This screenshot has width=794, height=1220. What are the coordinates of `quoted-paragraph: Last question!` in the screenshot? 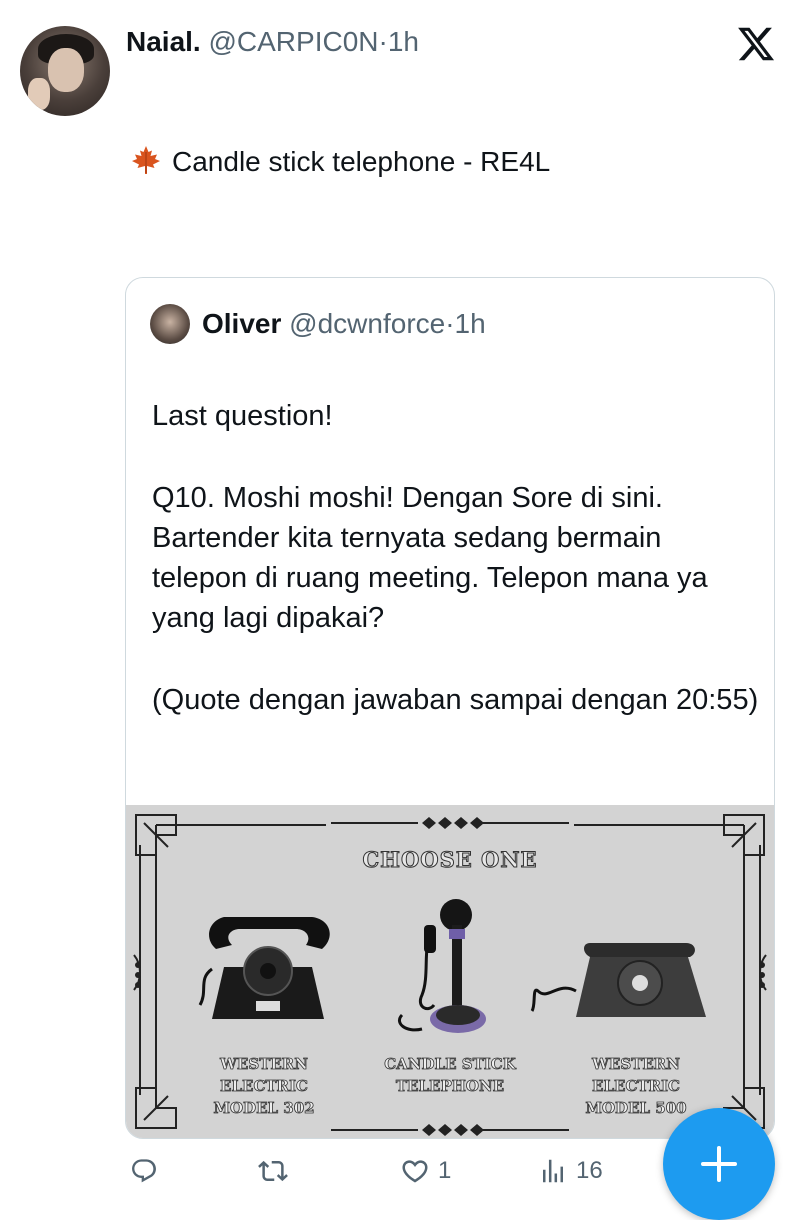 It's located at (242, 416).